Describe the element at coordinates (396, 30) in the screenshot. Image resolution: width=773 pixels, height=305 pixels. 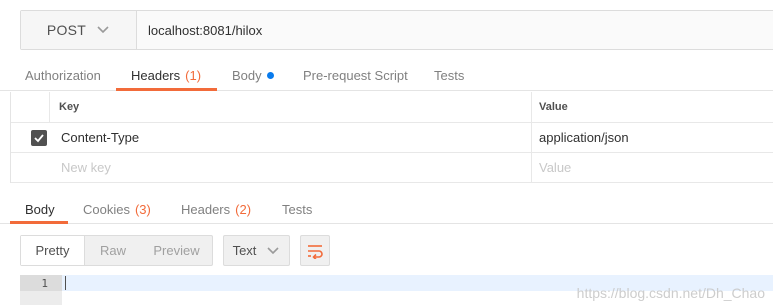
I see `url-box: POST localhost:8081/hilox` at that location.